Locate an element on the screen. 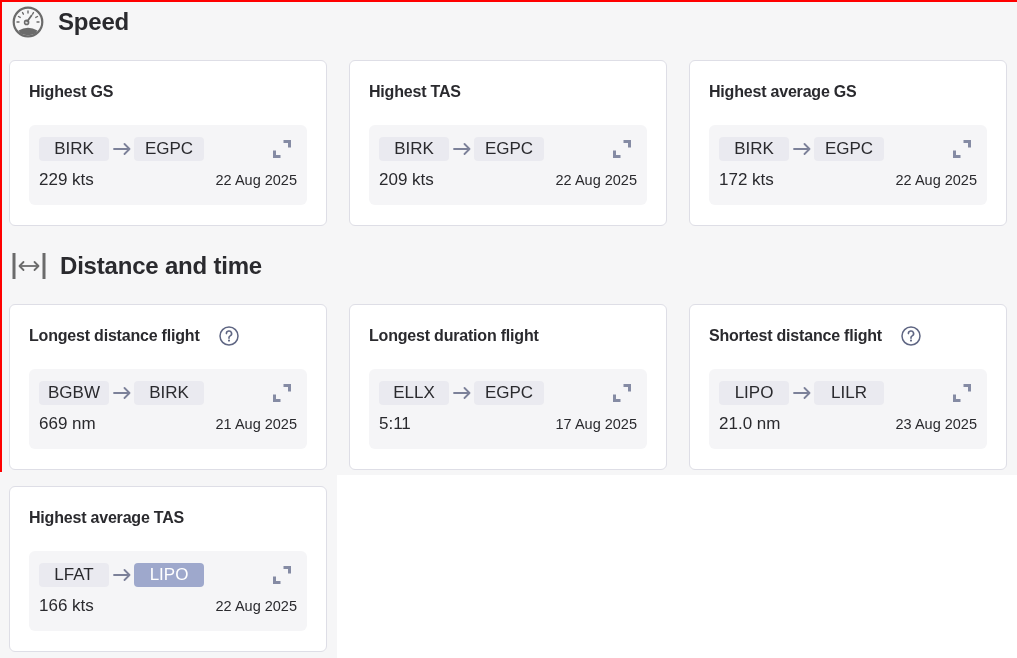  card-title: Shortest distance flight is located at coordinates (795, 336).